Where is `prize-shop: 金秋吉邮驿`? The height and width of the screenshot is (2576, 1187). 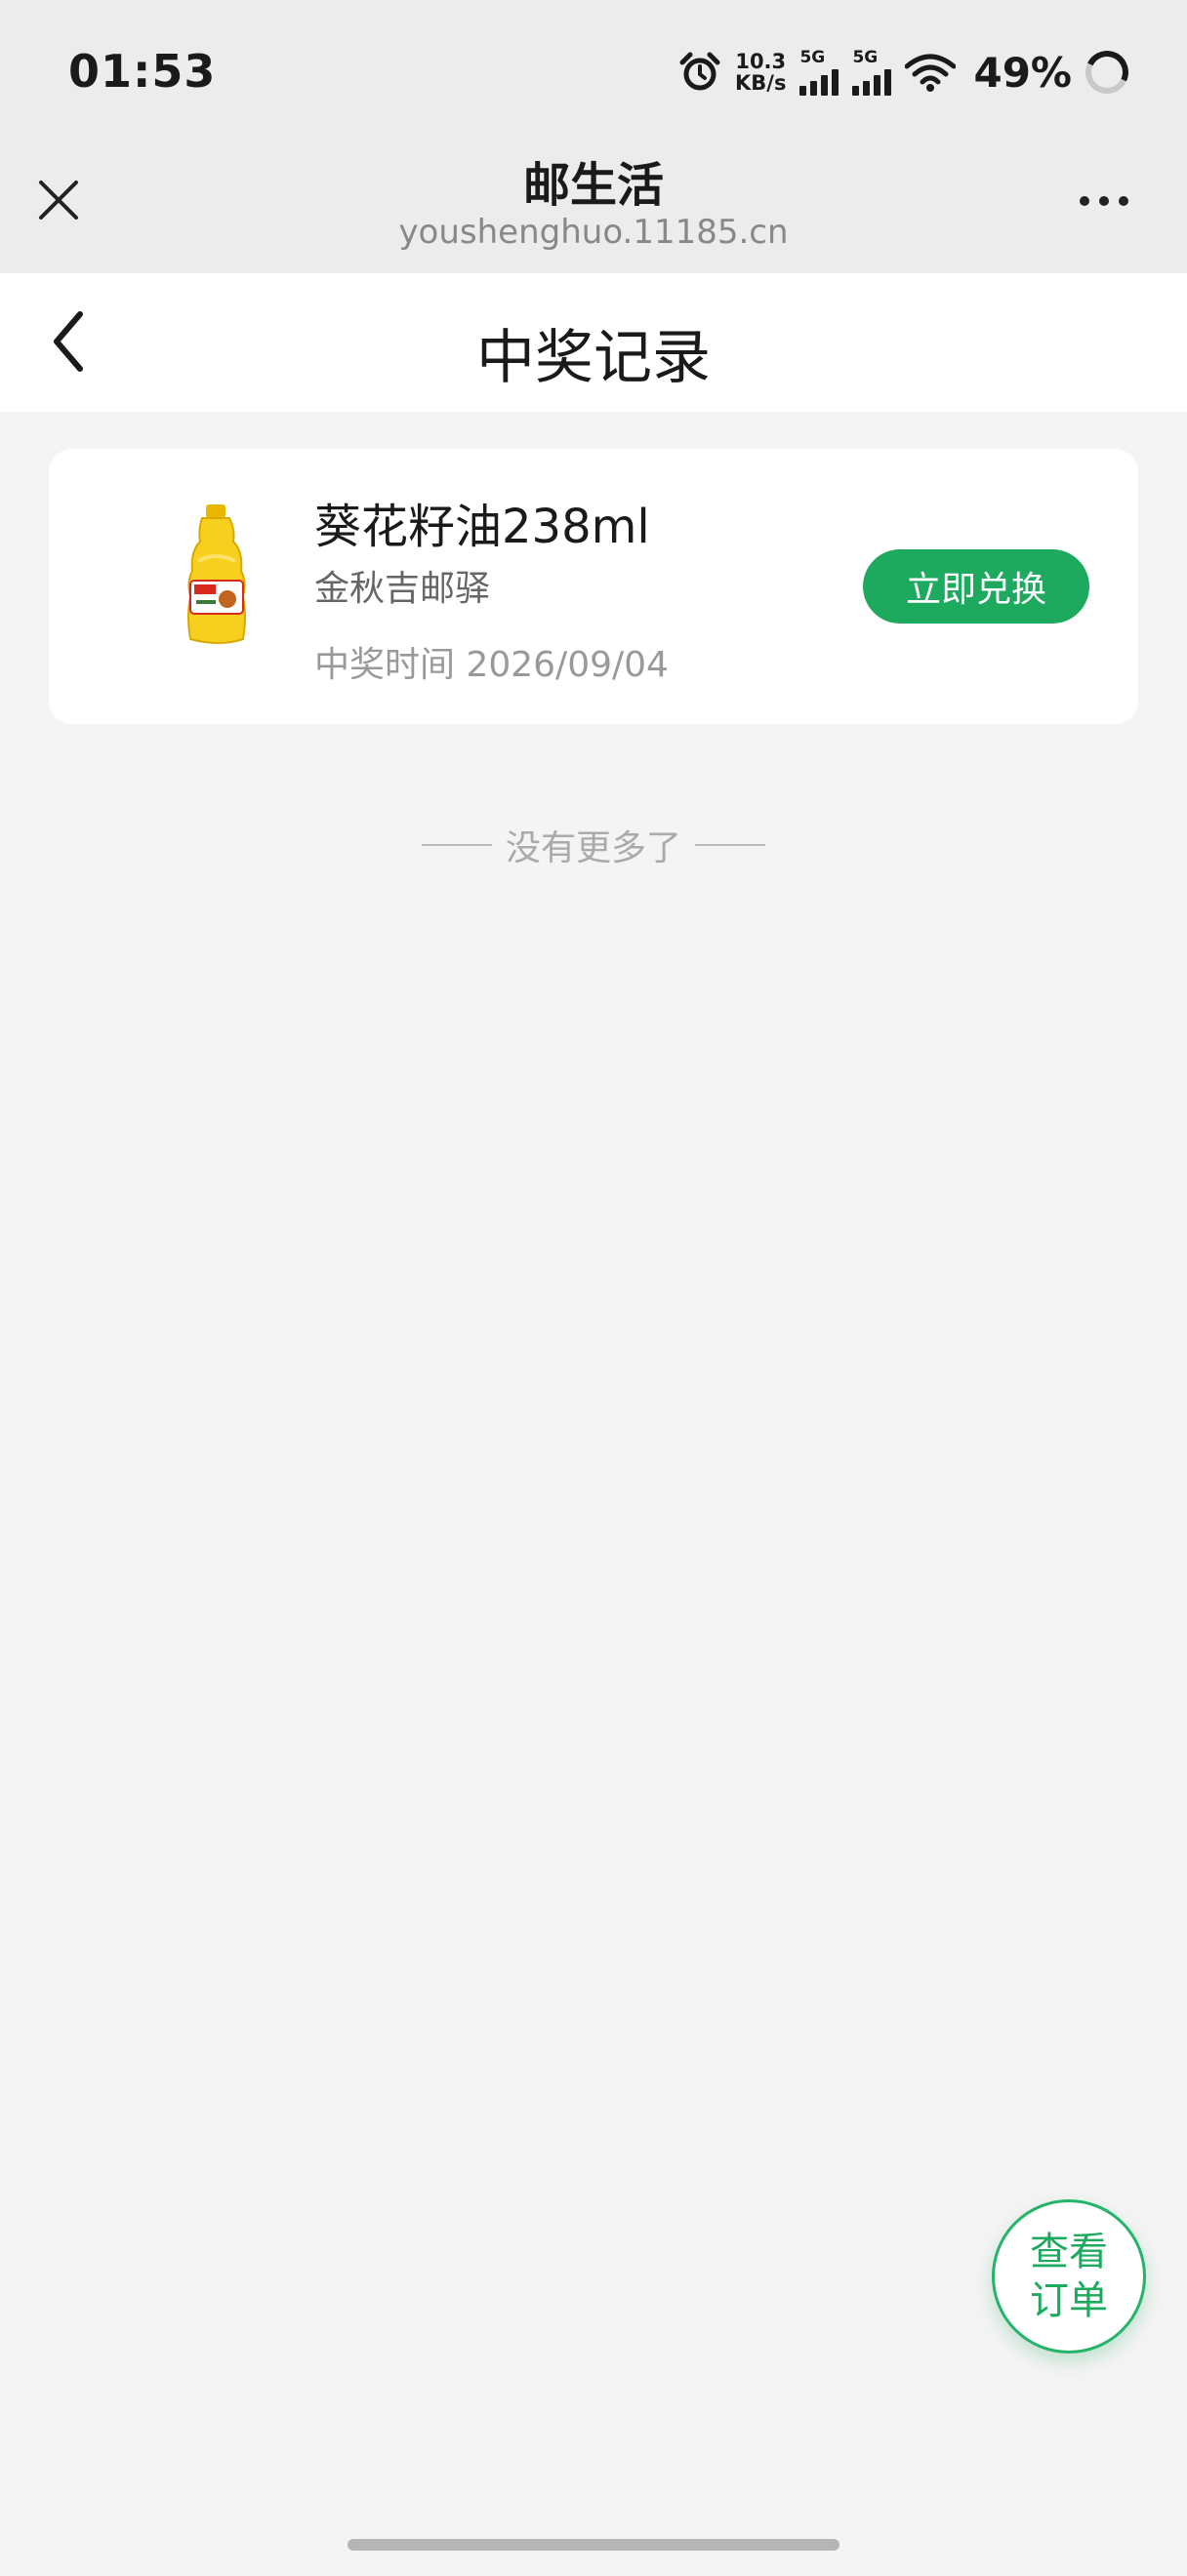 prize-shop: 金秋吉邮驿 is located at coordinates (402, 589).